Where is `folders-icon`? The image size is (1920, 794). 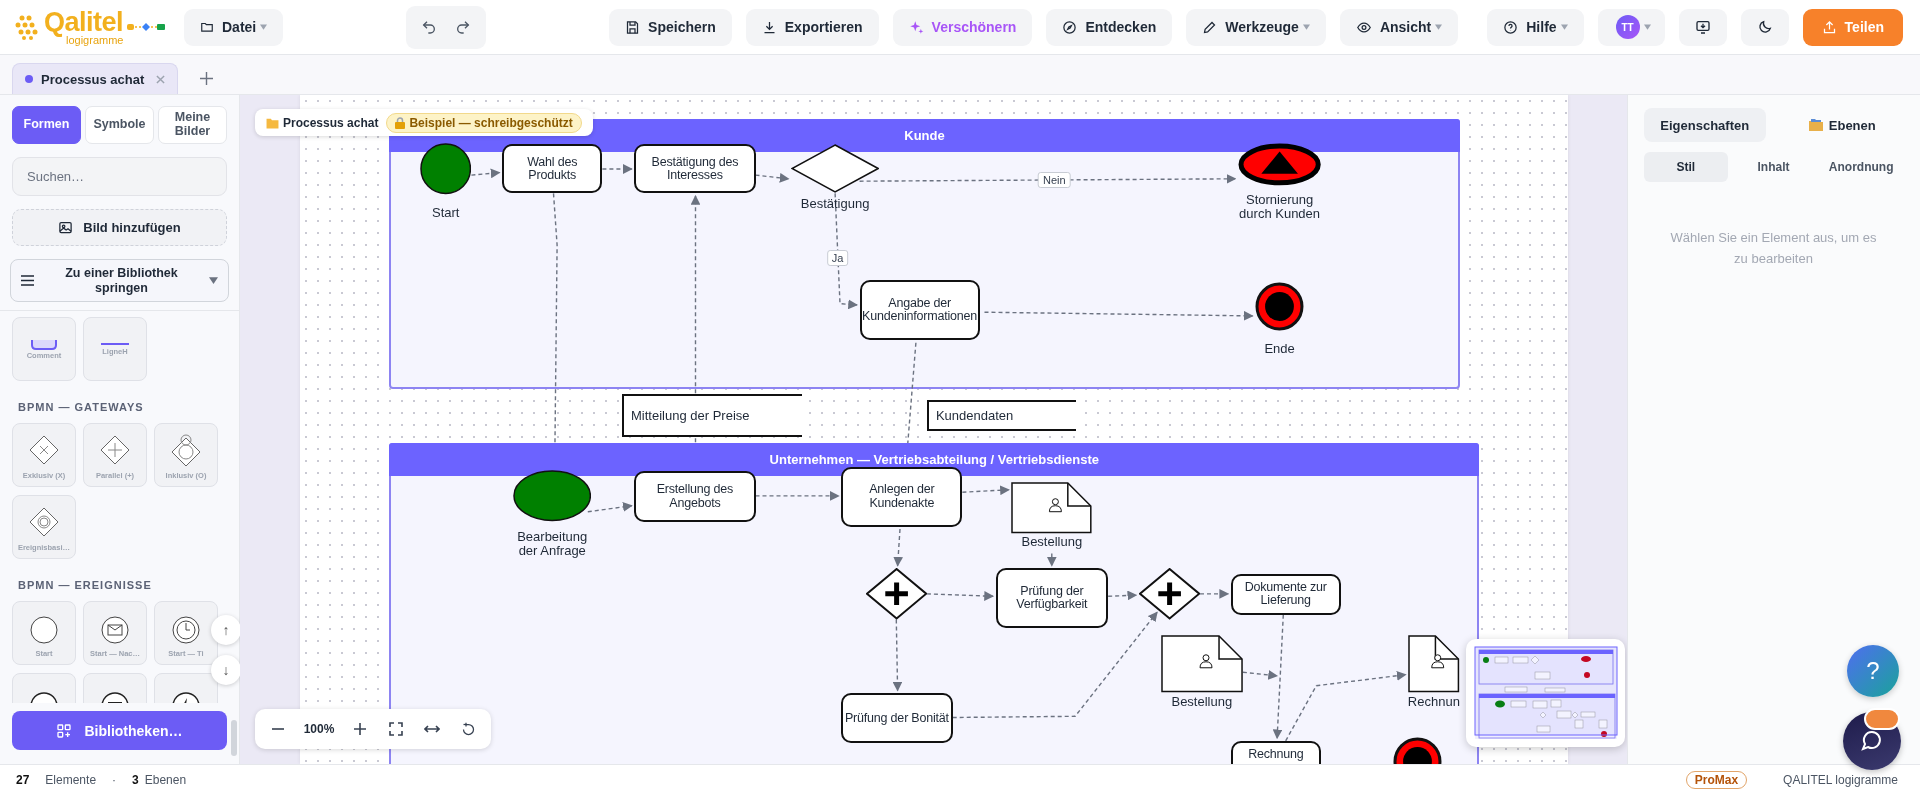 folders-icon is located at coordinates (1815, 125).